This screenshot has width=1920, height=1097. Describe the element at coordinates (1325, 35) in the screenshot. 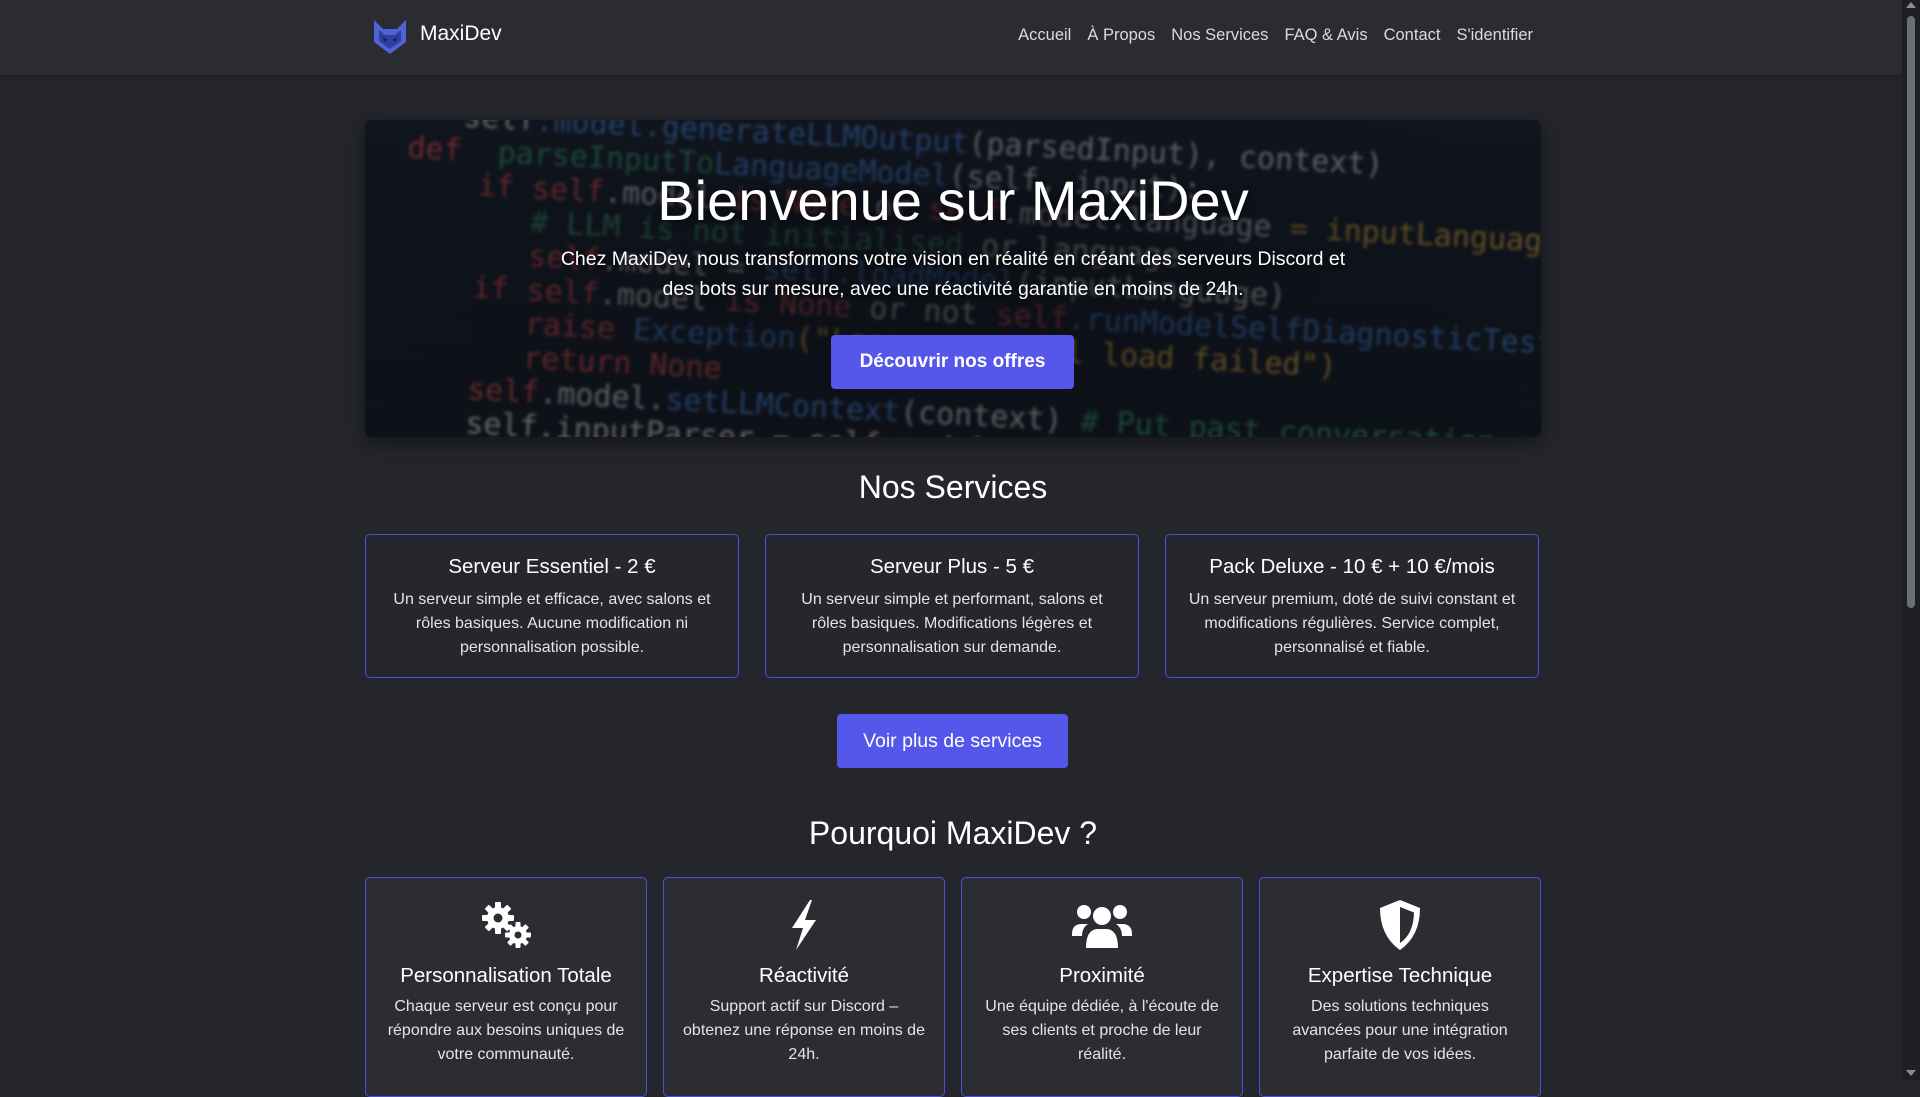

I see `nav-link-faq: FAQ & Avis` at that location.